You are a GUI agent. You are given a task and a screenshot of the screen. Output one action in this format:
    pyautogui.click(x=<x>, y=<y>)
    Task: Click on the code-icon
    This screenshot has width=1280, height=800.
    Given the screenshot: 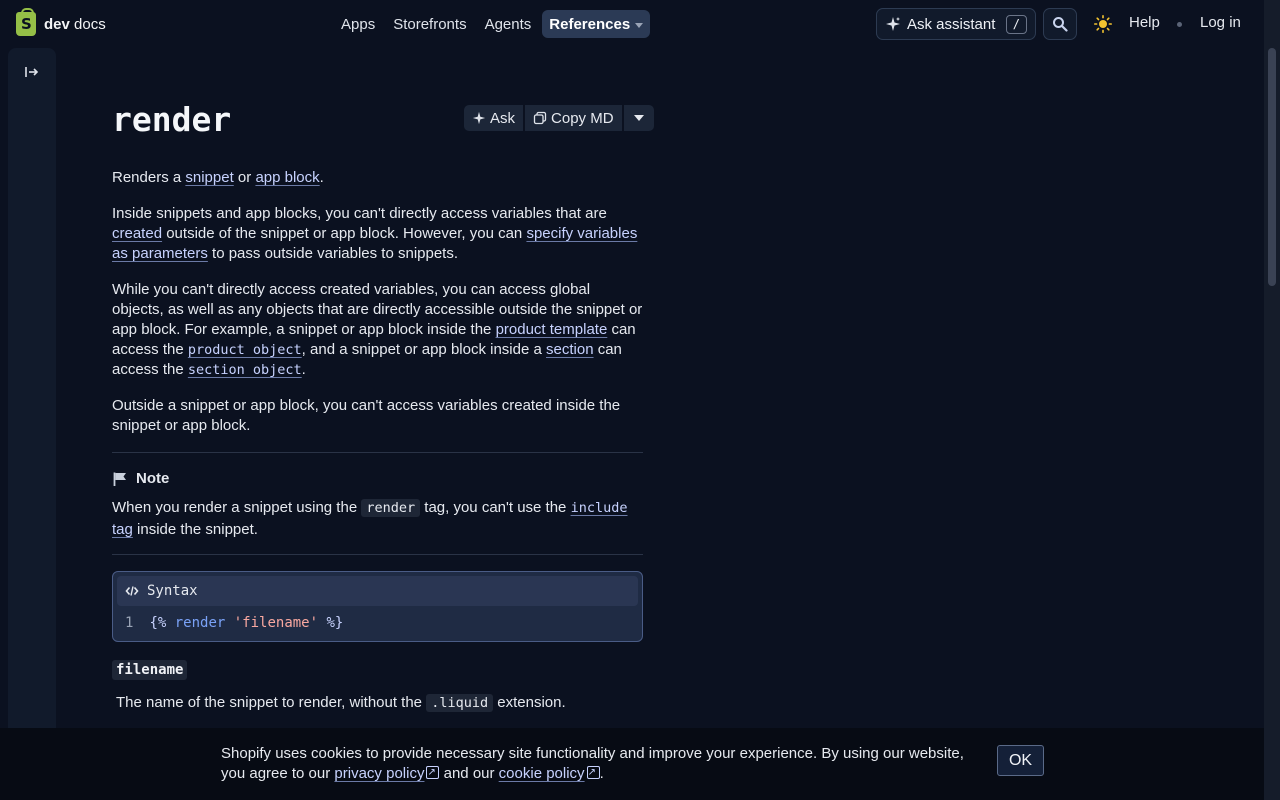 What is the action you would take?
    pyautogui.click(x=132, y=591)
    